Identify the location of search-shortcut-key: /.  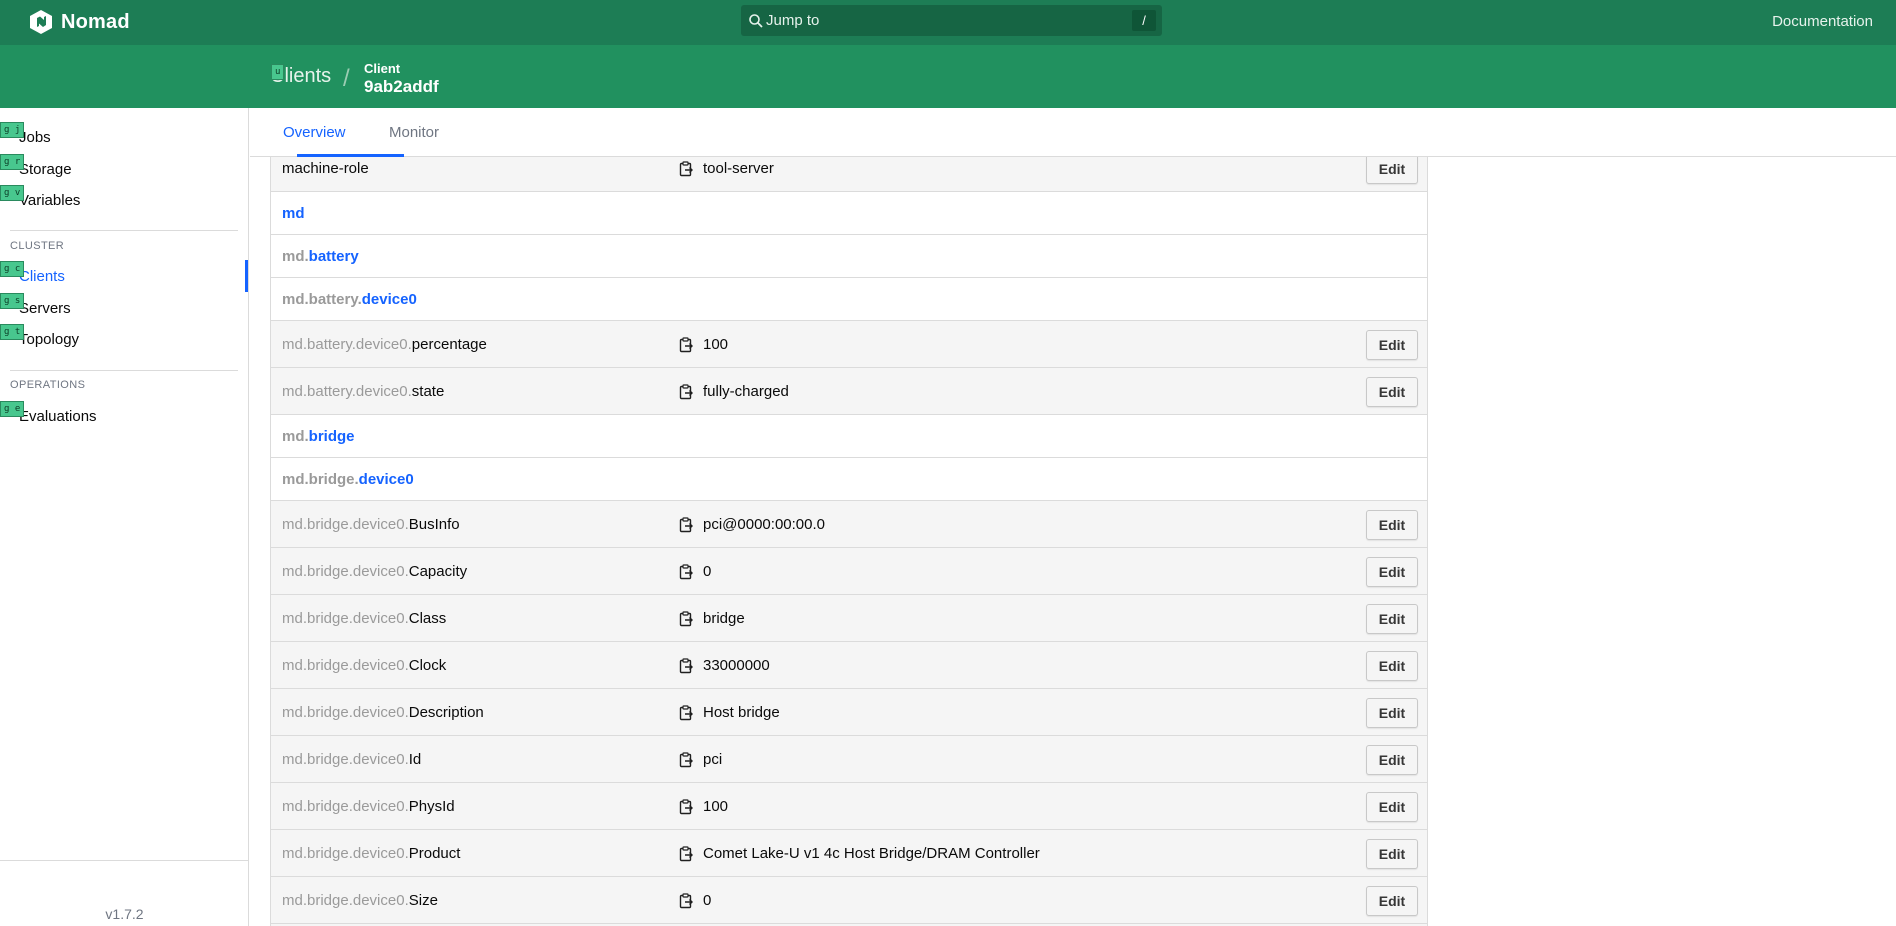
(1144, 20).